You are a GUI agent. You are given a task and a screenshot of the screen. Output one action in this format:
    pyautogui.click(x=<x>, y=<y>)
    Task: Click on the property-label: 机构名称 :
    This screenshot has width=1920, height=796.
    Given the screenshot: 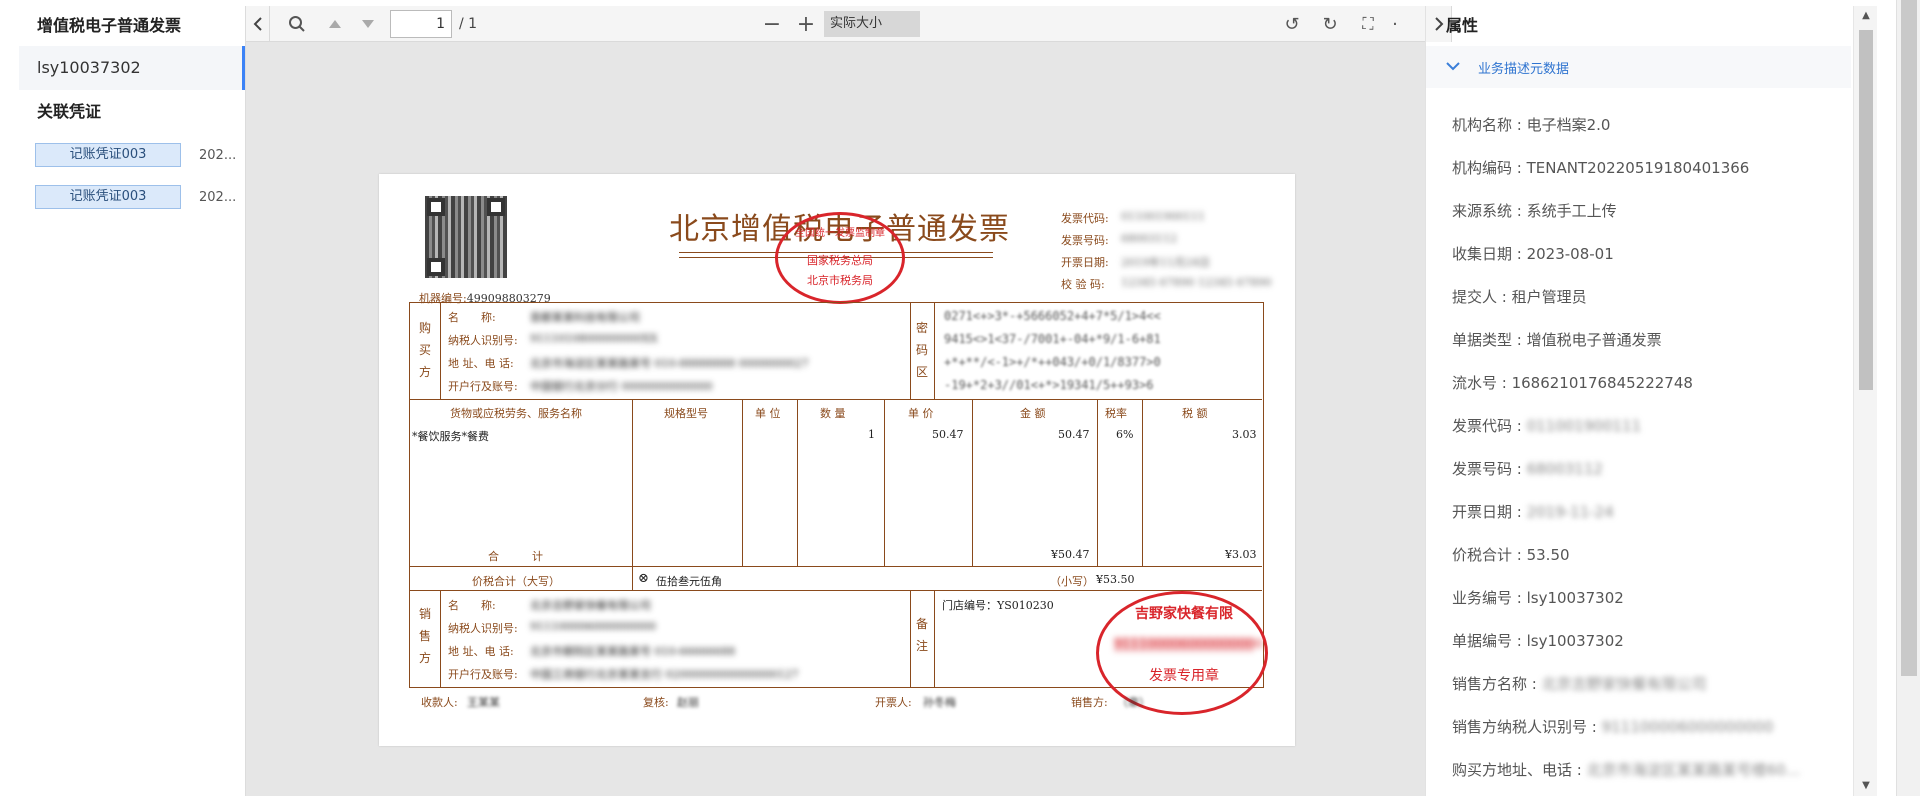 What is the action you would take?
    pyautogui.click(x=1489, y=125)
    